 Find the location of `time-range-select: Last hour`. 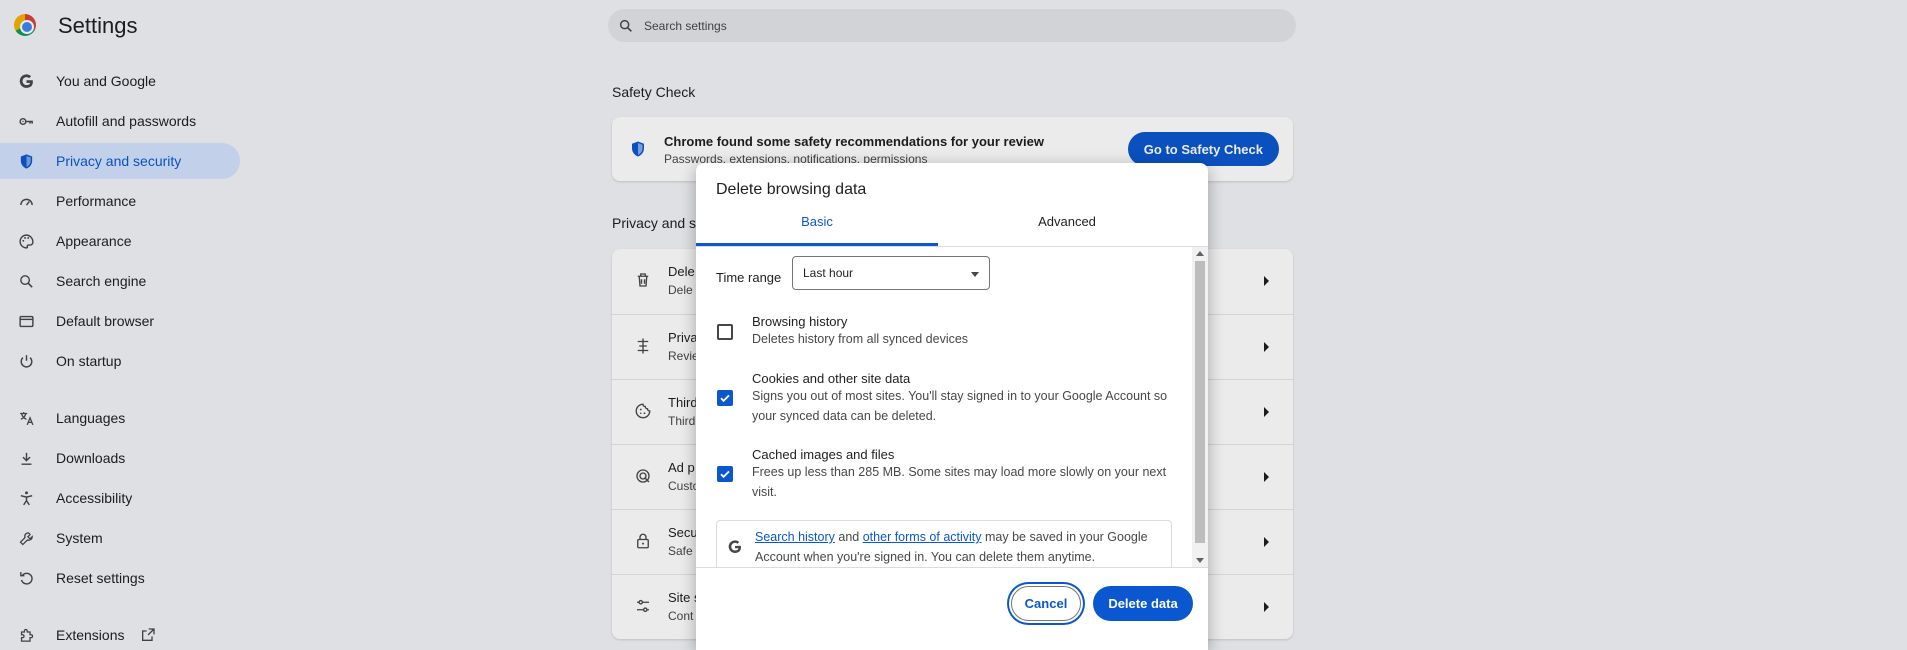

time-range-select: Last hour is located at coordinates (891, 273).